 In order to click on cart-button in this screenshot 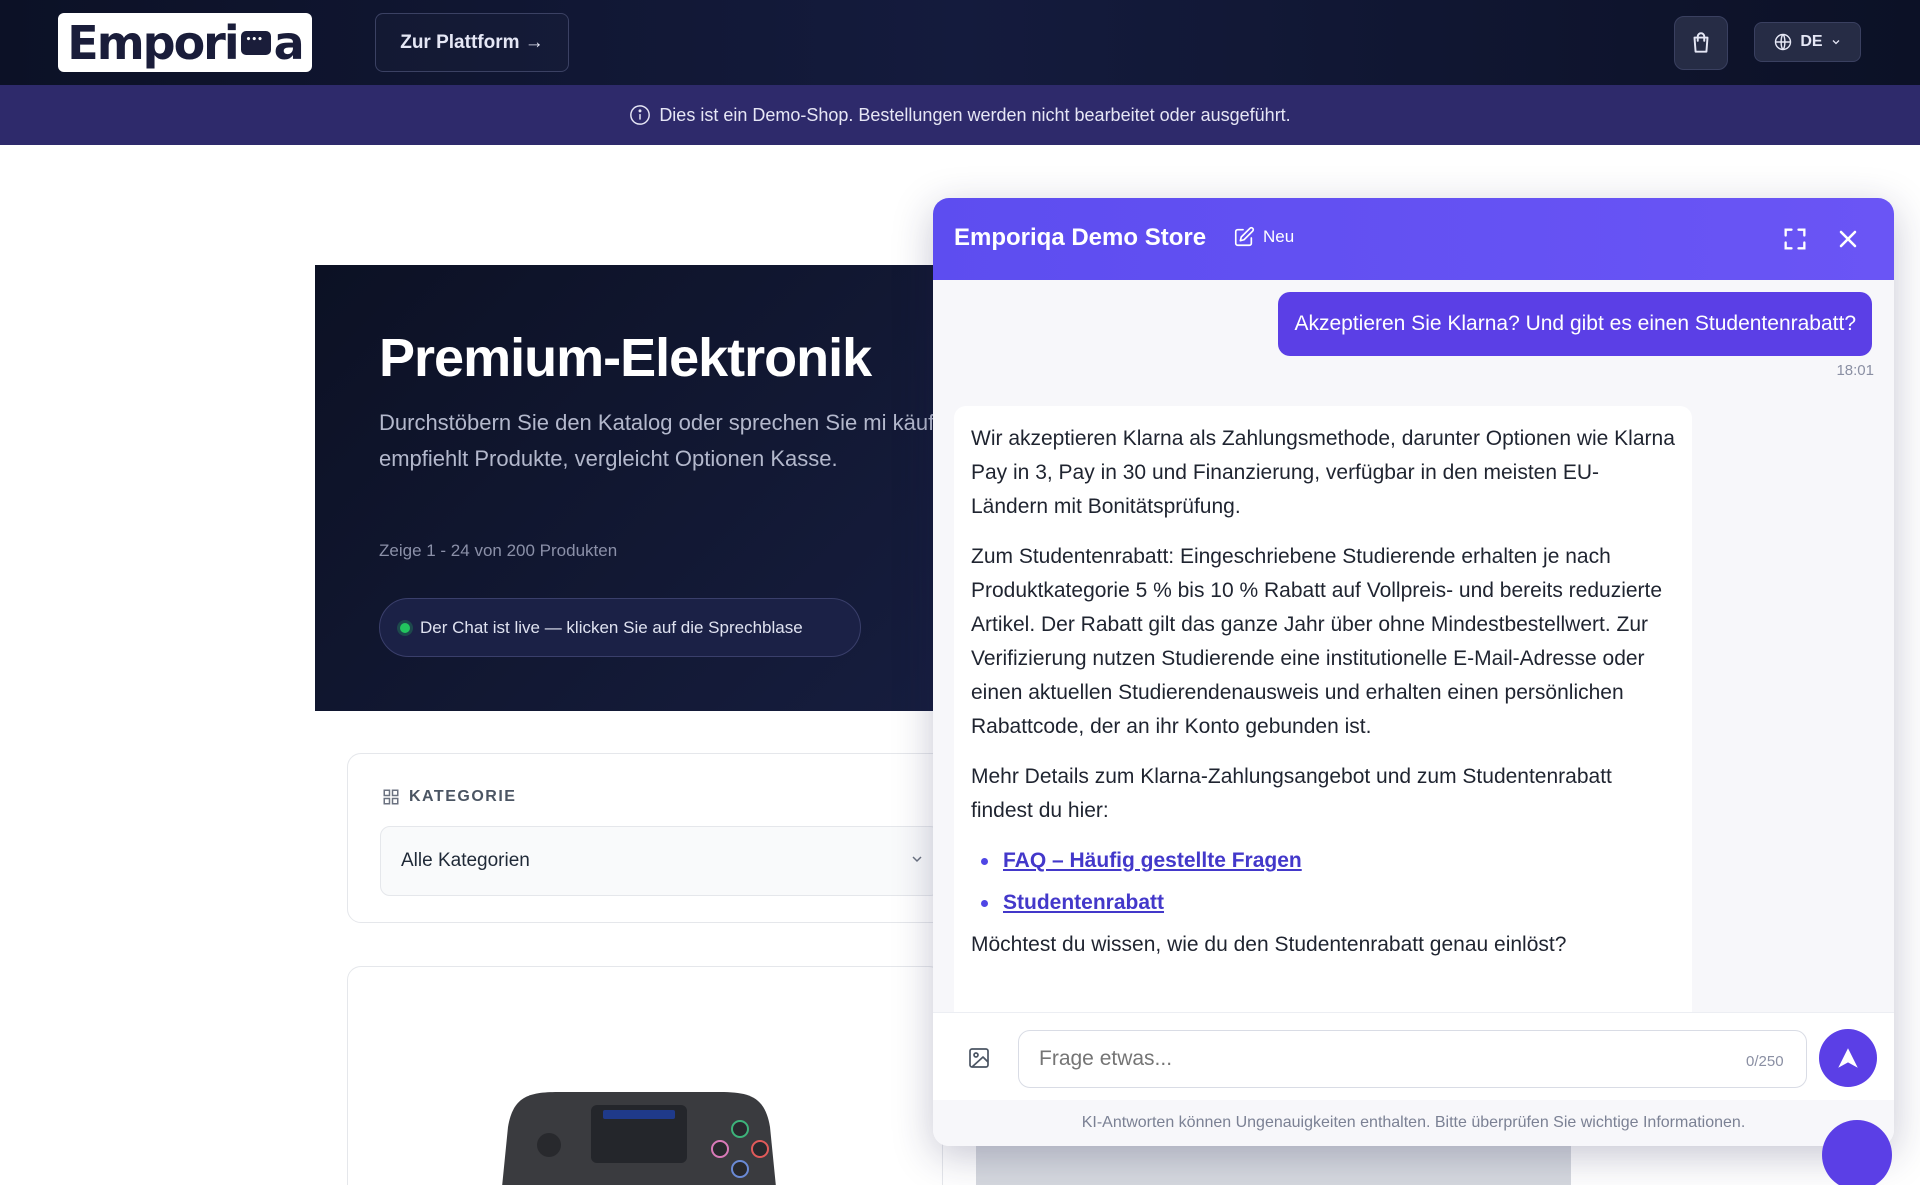, I will do `click(1701, 43)`.